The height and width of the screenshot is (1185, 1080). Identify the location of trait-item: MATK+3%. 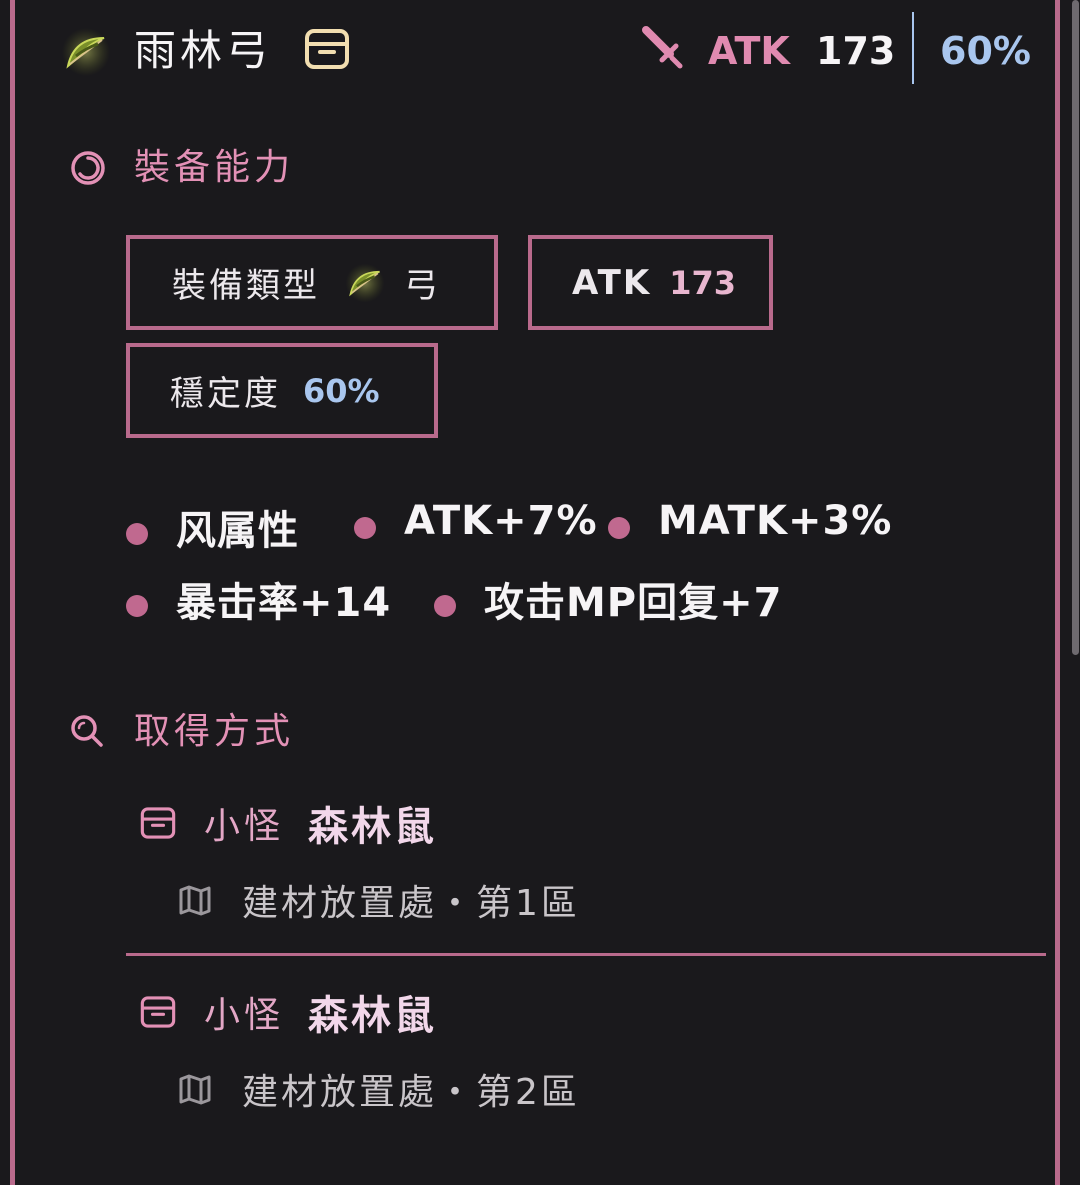
(750, 521).